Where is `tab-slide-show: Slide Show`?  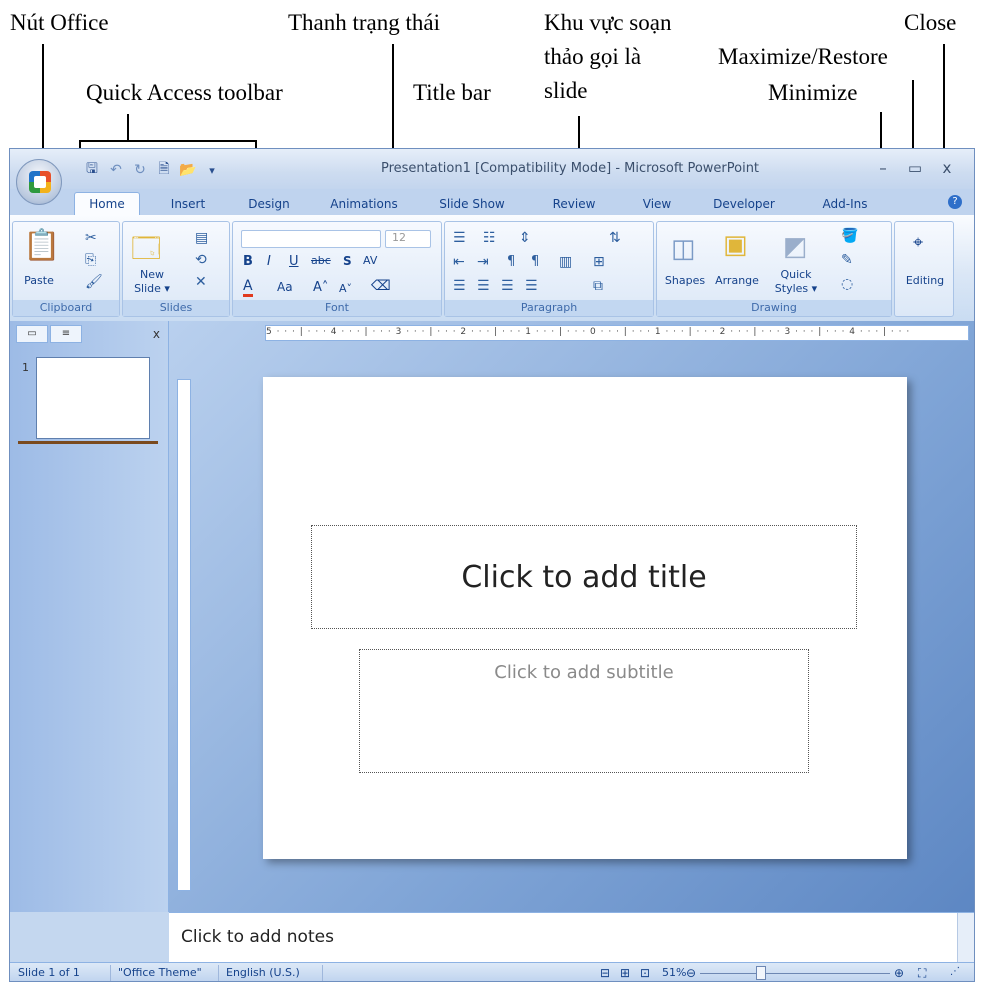
tab-slide-show: Slide Show is located at coordinates (472, 204).